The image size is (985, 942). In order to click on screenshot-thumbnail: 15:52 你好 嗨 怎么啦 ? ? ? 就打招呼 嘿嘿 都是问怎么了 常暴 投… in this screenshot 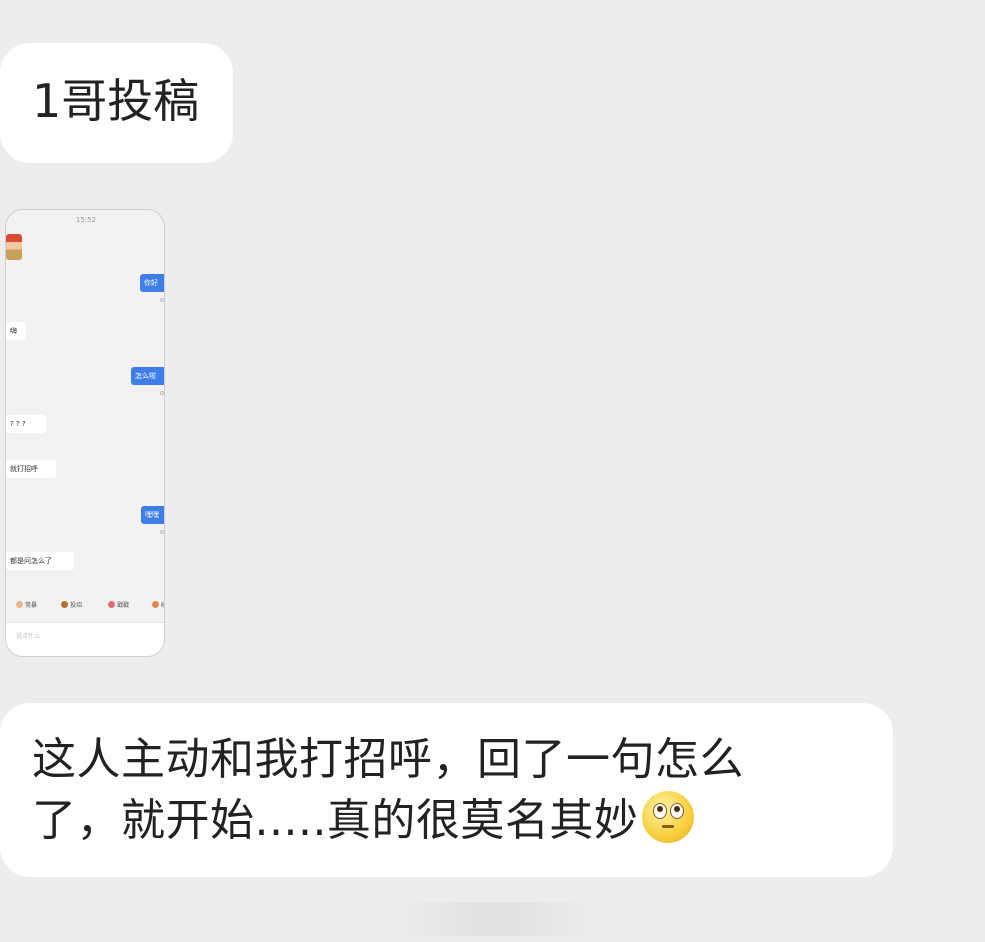, I will do `click(85, 433)`.